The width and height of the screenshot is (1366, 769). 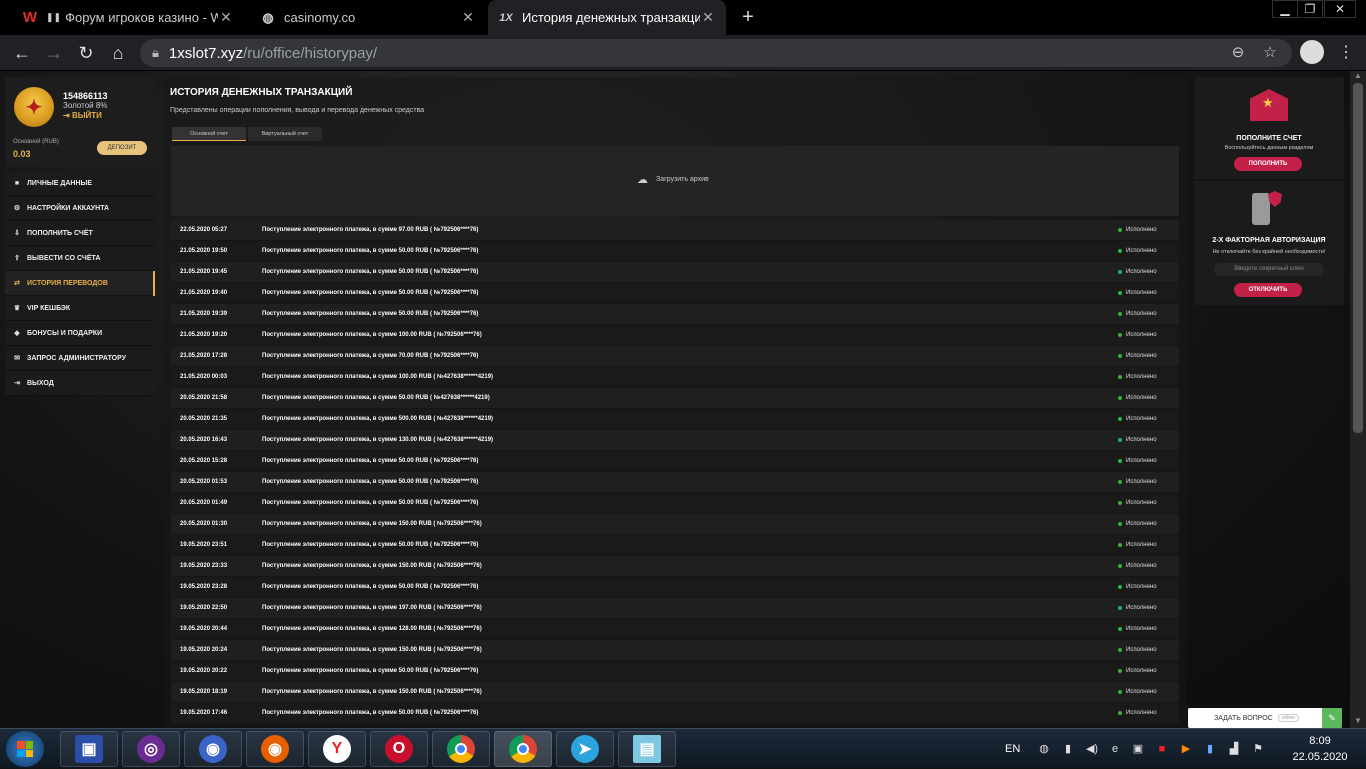 What do you see at coordinates (65, 333) in the screenshot?
I see `sidebar-item-label: БОНУСЫ И ПОДАРКИ` at bounding box center [65, 333].